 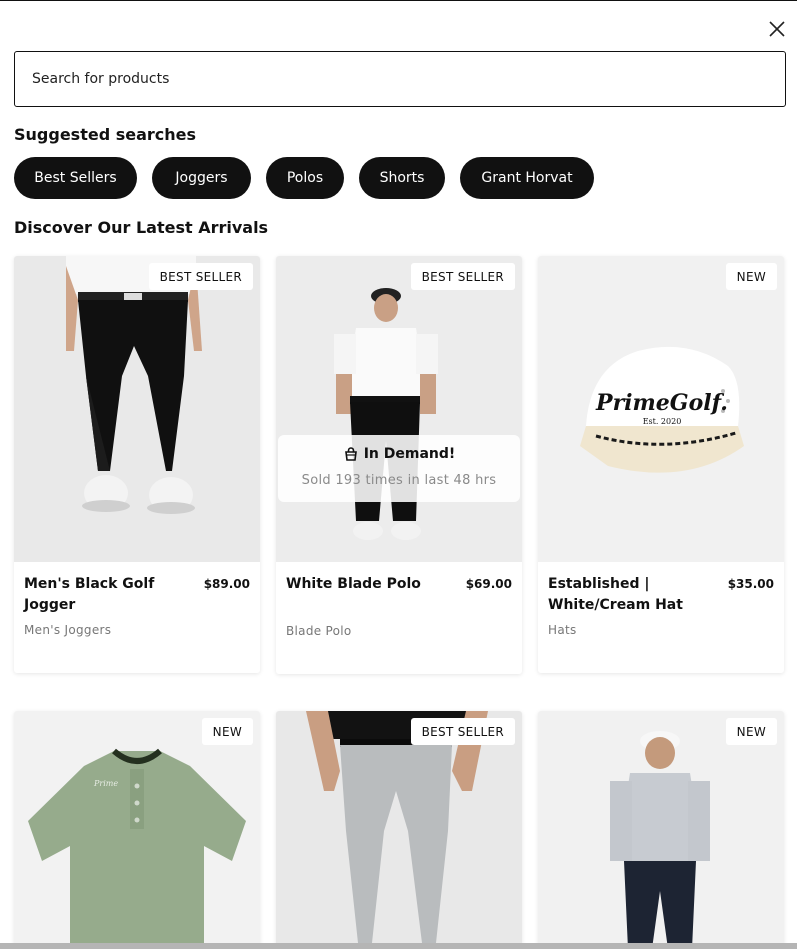 What do you see at coordinates (750, 584) in the screenshot?
I see `product-price: $35.00` at bounding box center [750, 584].